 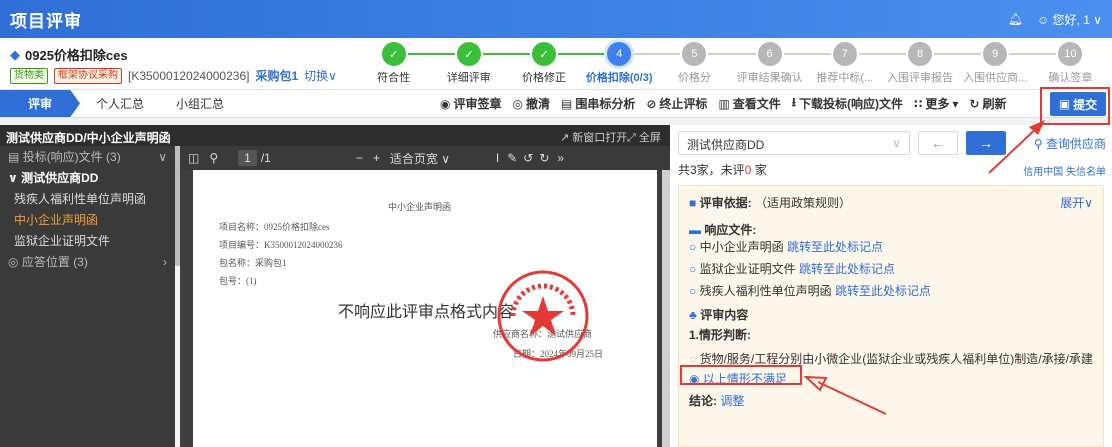 I want to click on query-supplier-link: ⚲ 查询供应商, so click(x=1070, y=143).